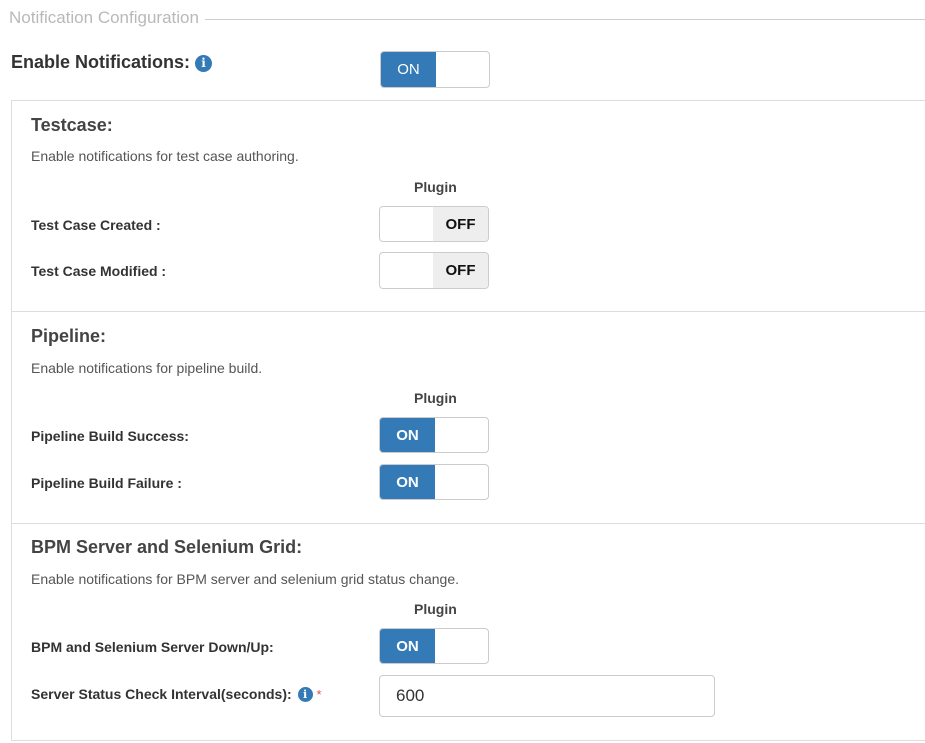  What do you see at coordinates (96, 225) in the screenshot?
I see `test-case-created-label: Test Case Created :` at bounding box center [96, 225].